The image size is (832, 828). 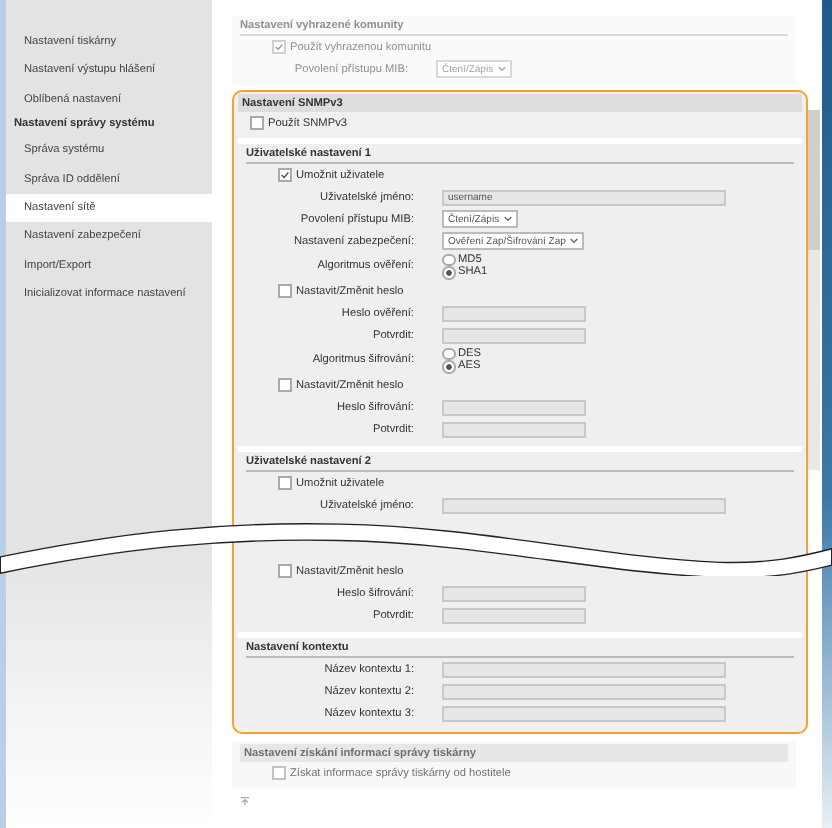 I want to click on scrollbar, so click(x=814, y=290).